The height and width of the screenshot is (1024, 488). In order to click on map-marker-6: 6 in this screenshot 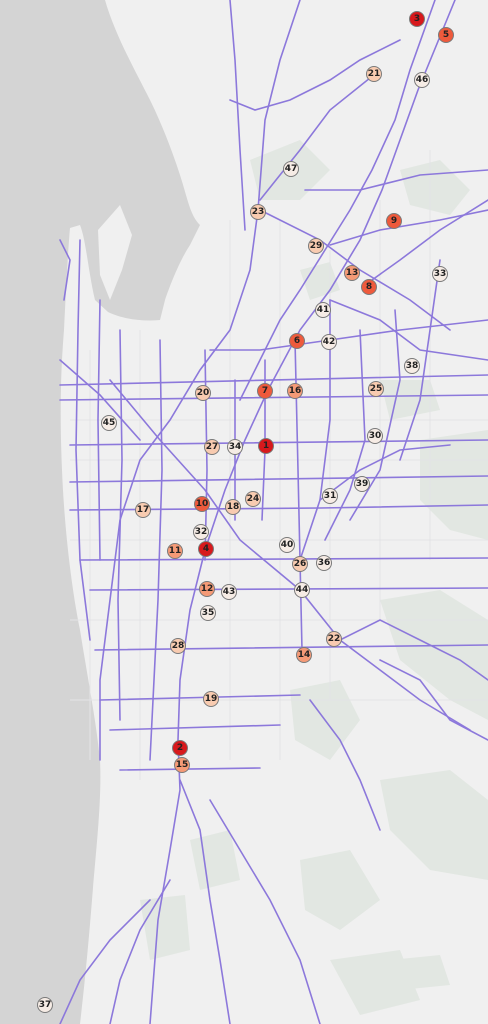, I will do `click(297, 341)`.